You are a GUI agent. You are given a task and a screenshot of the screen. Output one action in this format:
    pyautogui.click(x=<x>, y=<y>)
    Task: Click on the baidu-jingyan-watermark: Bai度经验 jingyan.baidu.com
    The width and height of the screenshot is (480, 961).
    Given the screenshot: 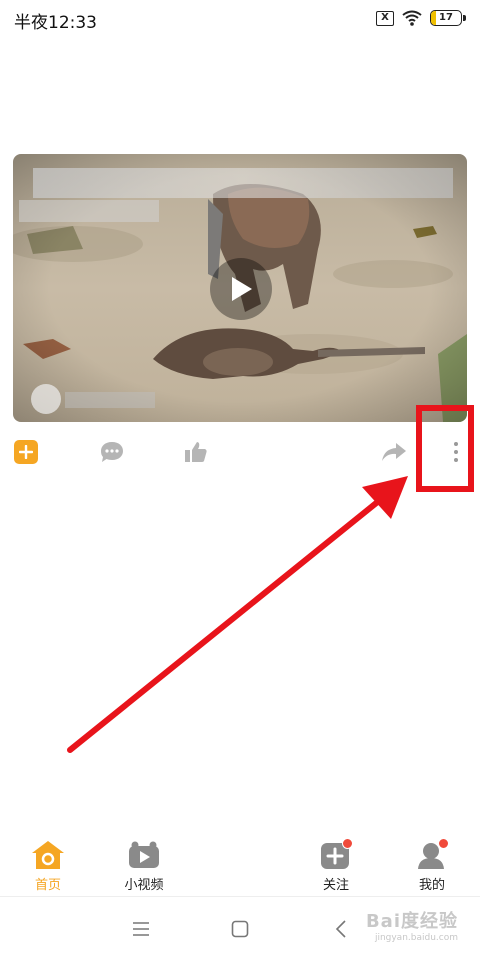 What is the action you would take?
    pyautogui.click(x=412, y=925)
    